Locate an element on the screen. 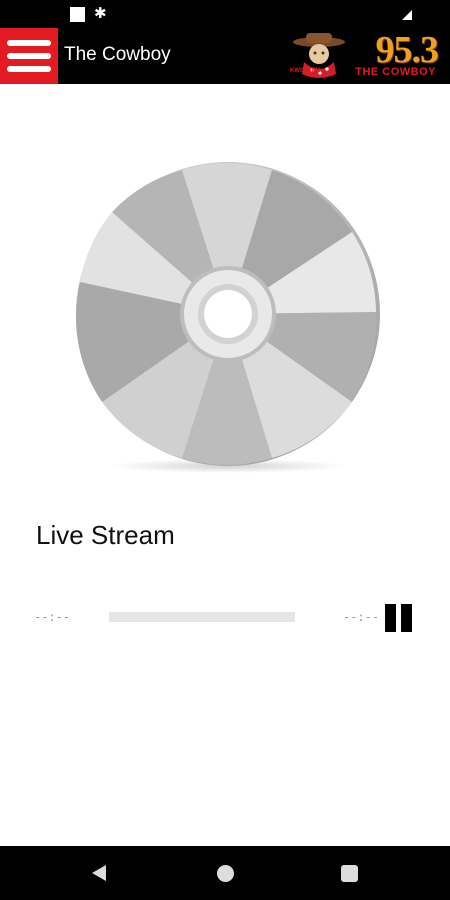  gear-icon: ✱ is located at coordinates (100, 13).